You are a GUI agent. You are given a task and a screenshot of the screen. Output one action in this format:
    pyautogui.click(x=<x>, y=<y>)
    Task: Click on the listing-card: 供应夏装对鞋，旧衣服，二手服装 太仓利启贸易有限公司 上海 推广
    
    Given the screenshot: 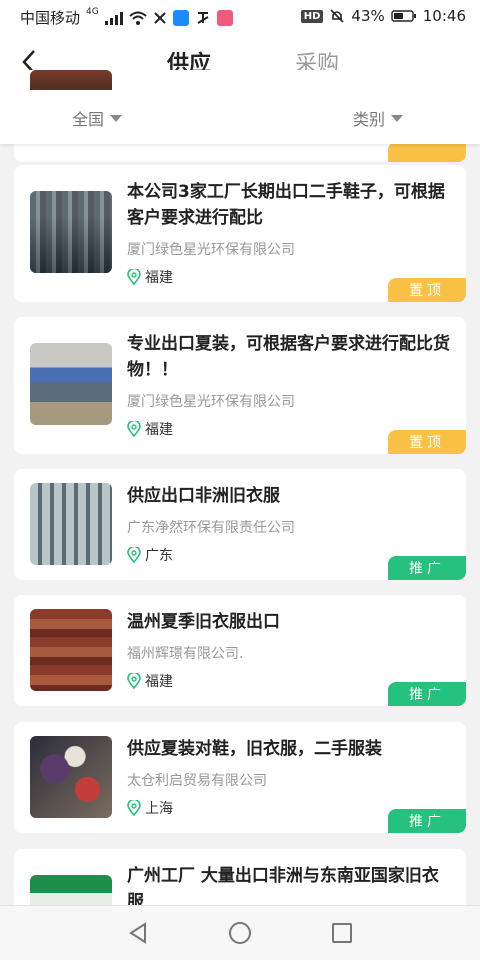 What is the action you would take?
    pyautogui.click(x=240, y=777)
    